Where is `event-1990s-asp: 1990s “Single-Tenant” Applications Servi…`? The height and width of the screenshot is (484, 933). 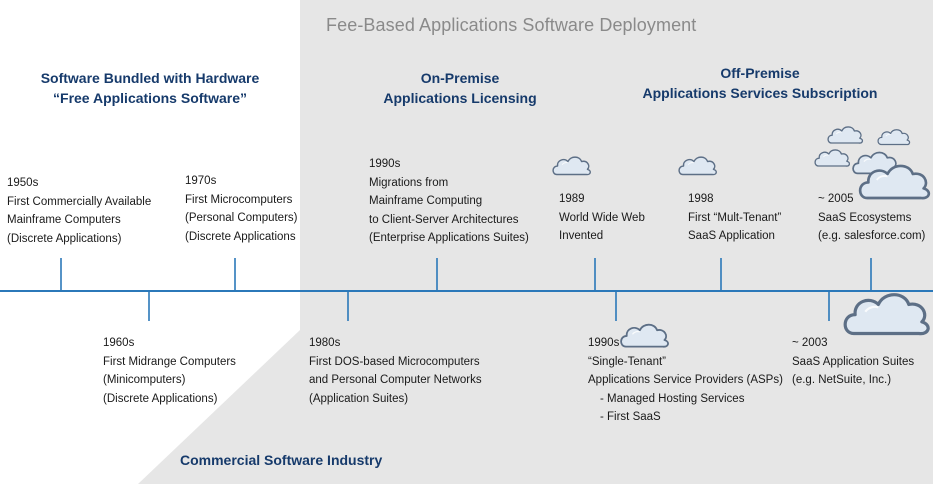
event-1990s-asp: 1990s “Single-Tenant” Applications Servi… is located at coordinates (685, 380).